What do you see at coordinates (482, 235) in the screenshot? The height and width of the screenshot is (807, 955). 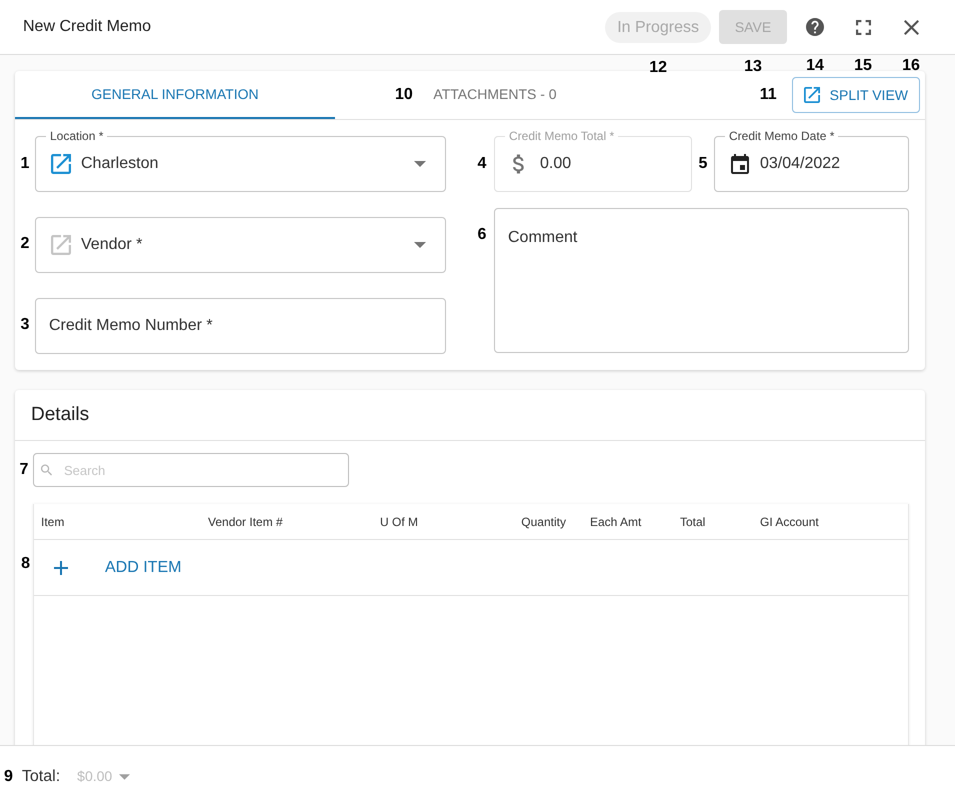 I see `callout-number: 6` at bounding box center [482, 235].